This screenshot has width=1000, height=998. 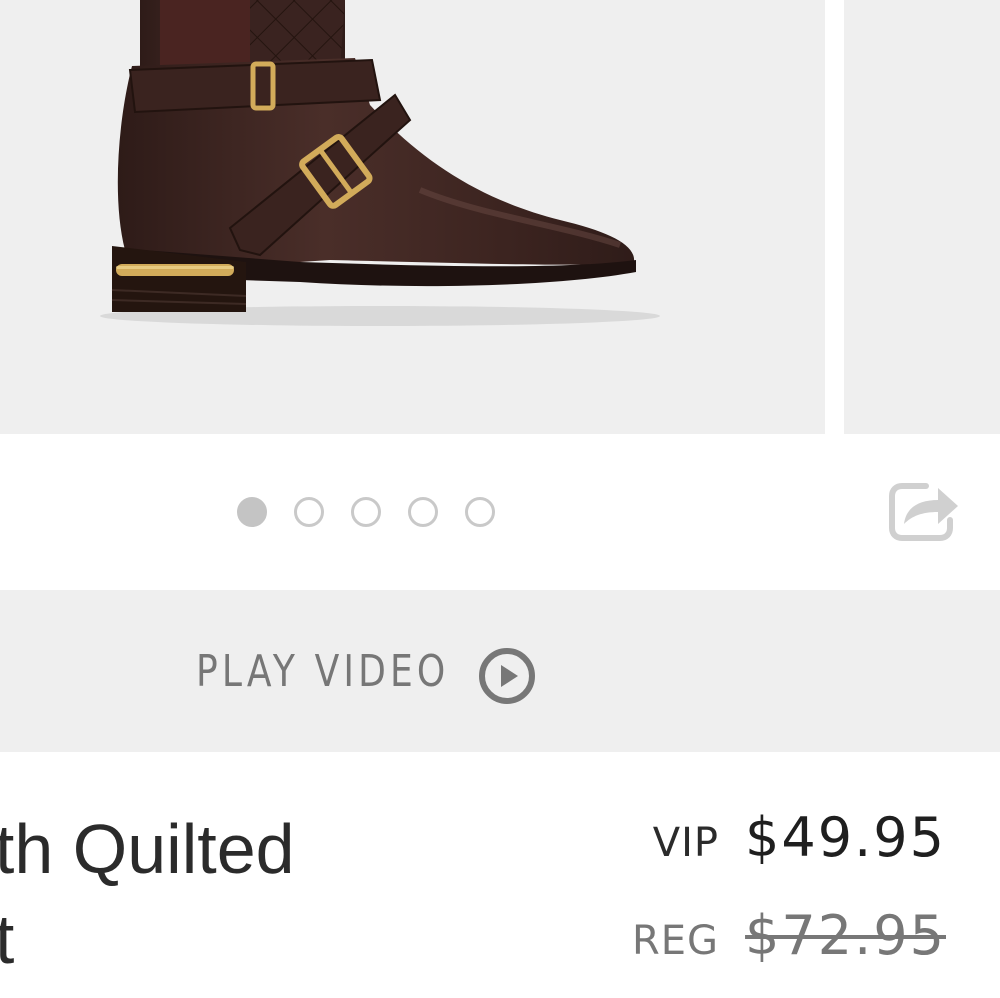 What do you see at coordinates (845, 837) in the screenshot?
I see `vip-price-value: $49.95` at bounding box center [845, 837].